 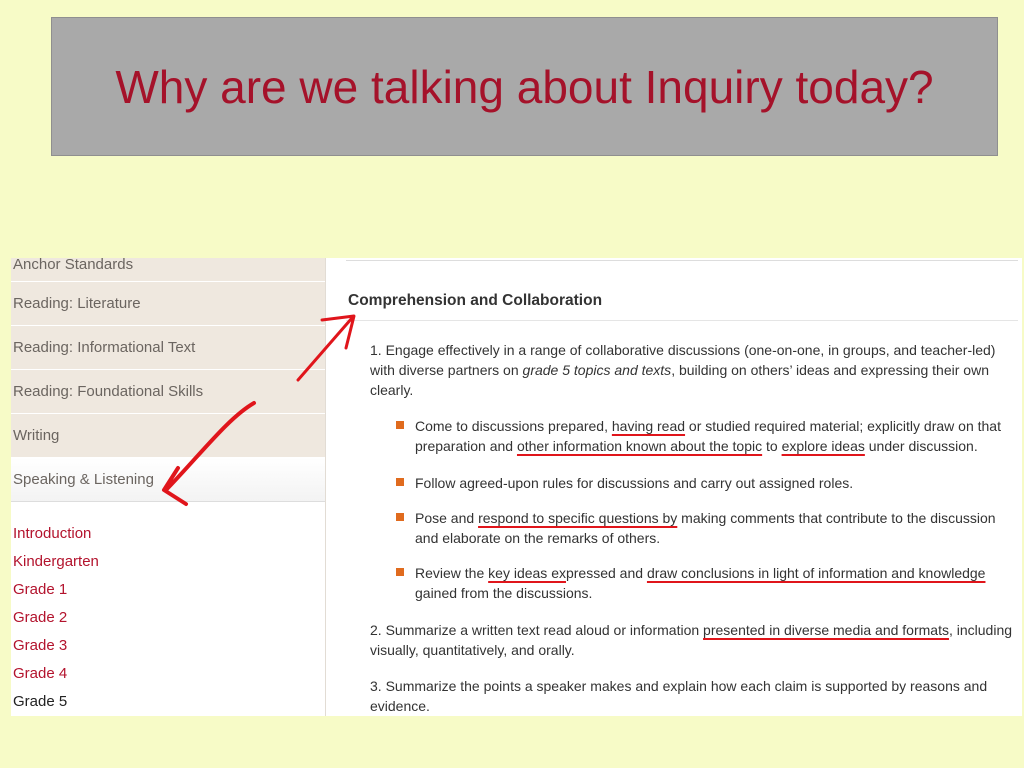 What do you see at coordinates (475, 300) in the screenshot?
I see `section-heading: Comprehension and Collaboration` at bounding box center [475, 300].